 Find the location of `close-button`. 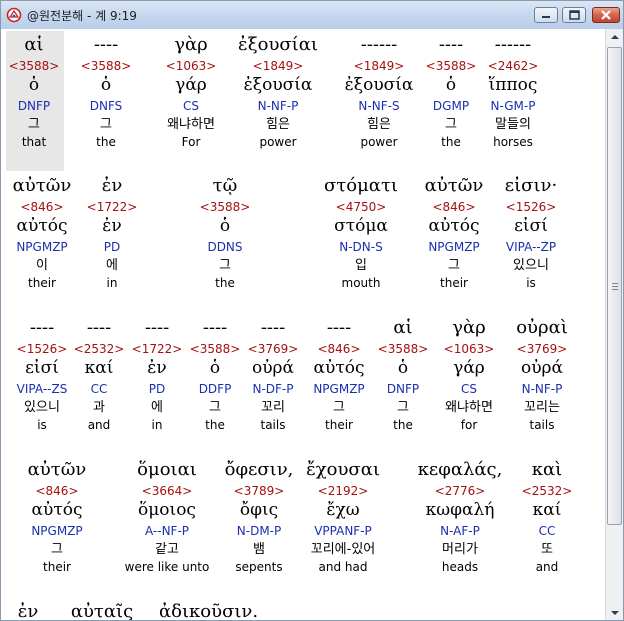

close-button is located at coordinates (606, 15).